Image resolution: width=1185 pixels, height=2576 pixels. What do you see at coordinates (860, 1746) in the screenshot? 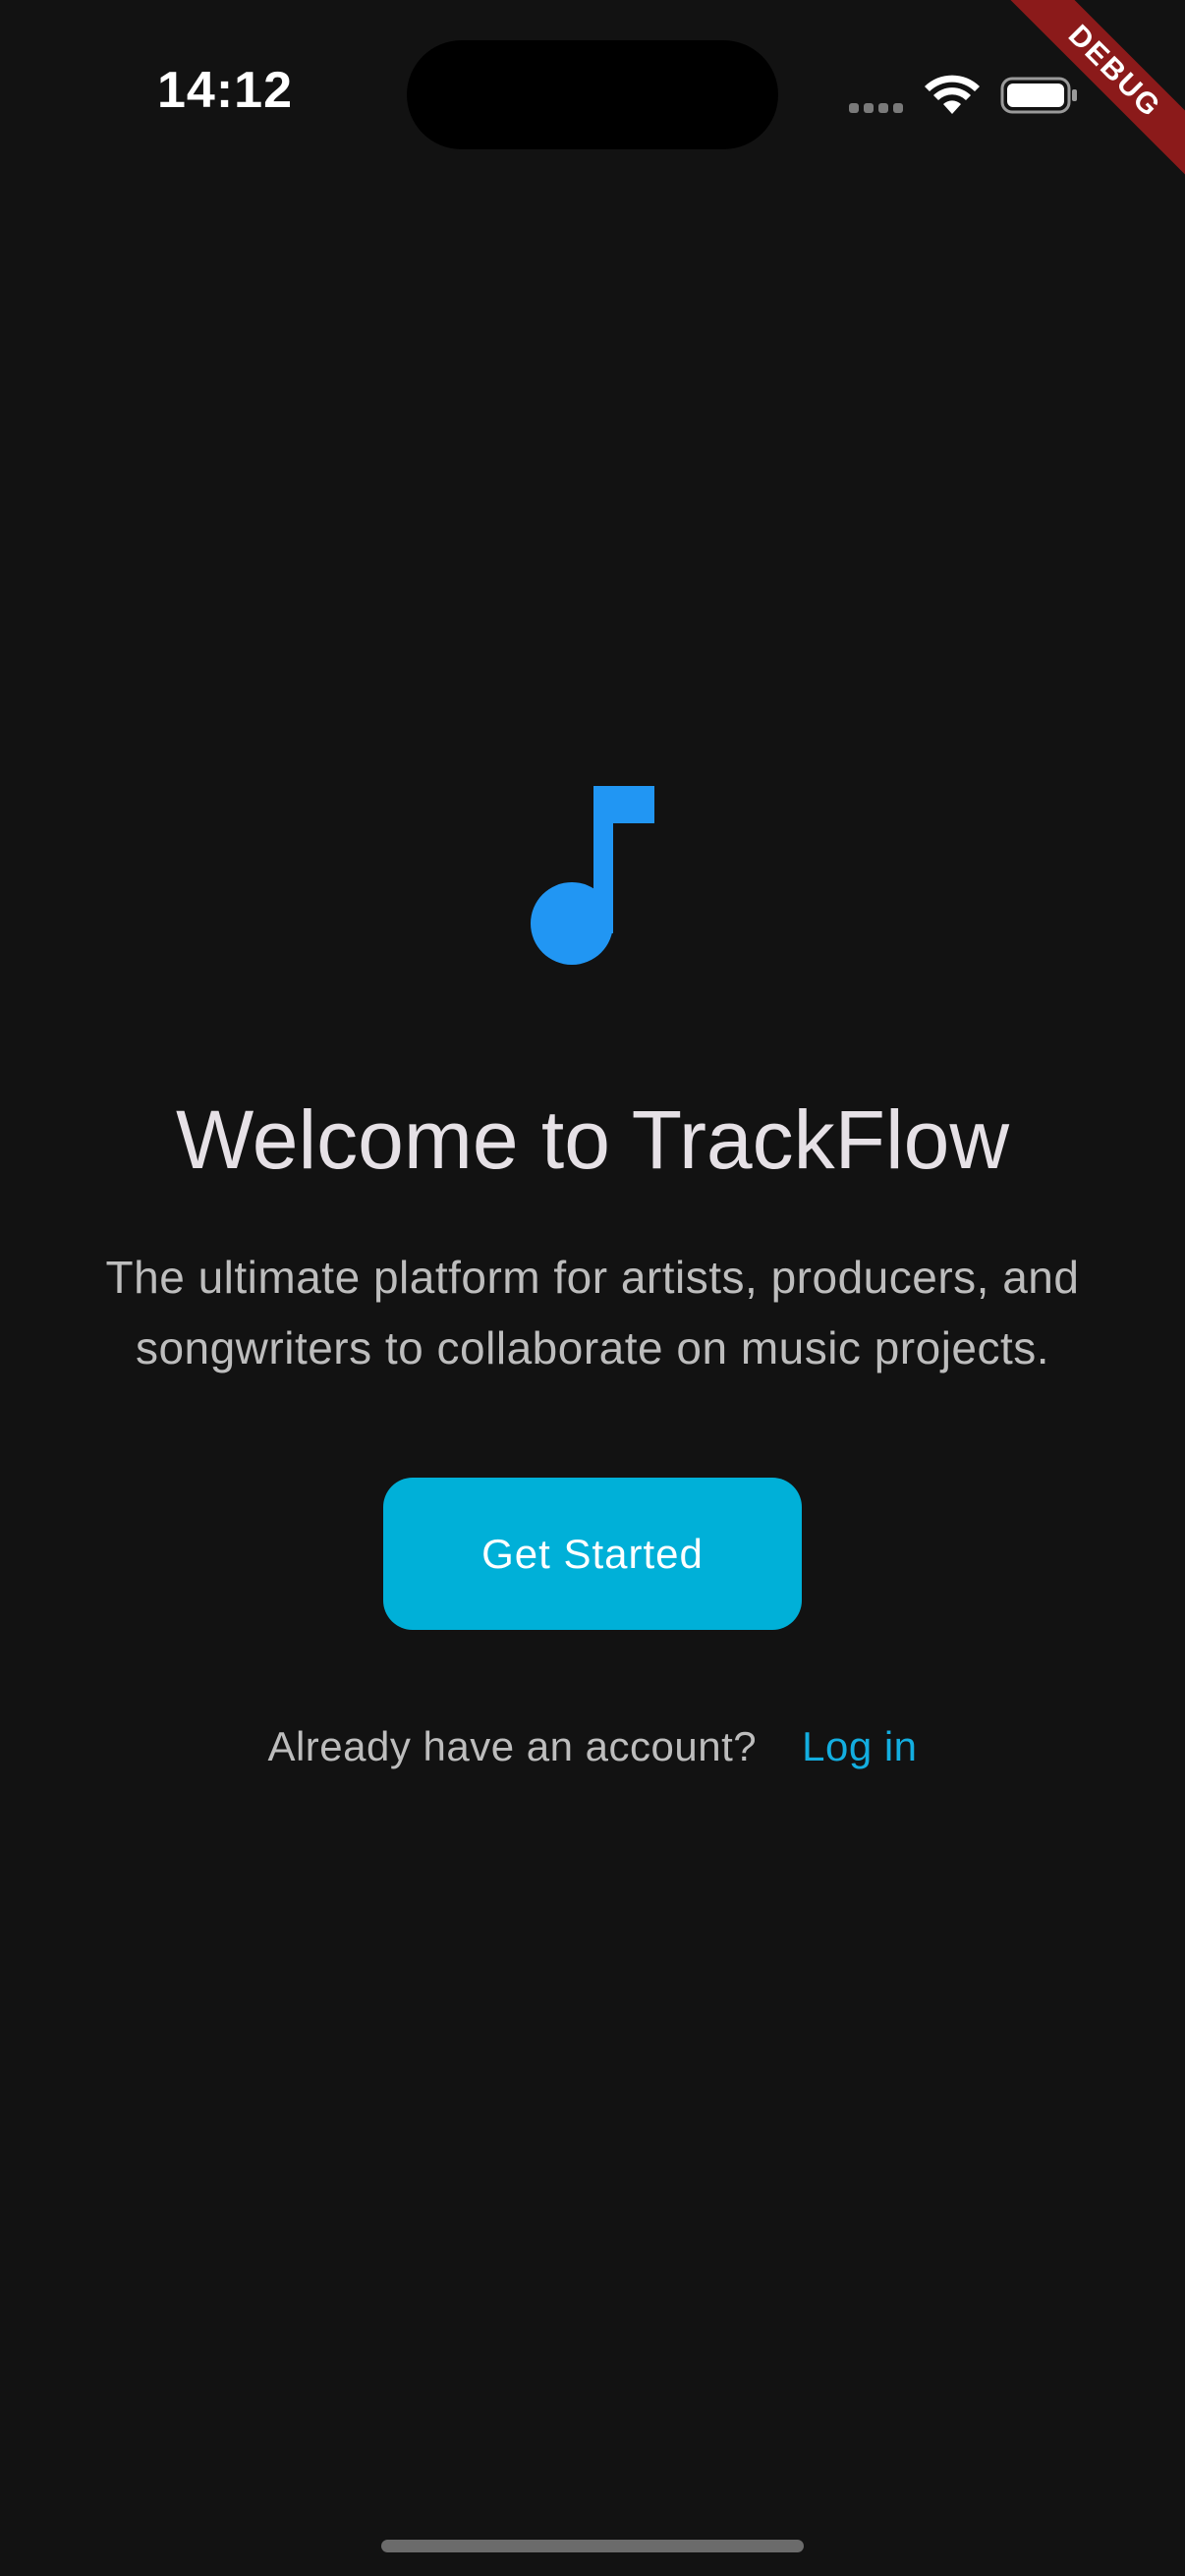
I see `login-link: Log in` at bounding box center [860, 1746].